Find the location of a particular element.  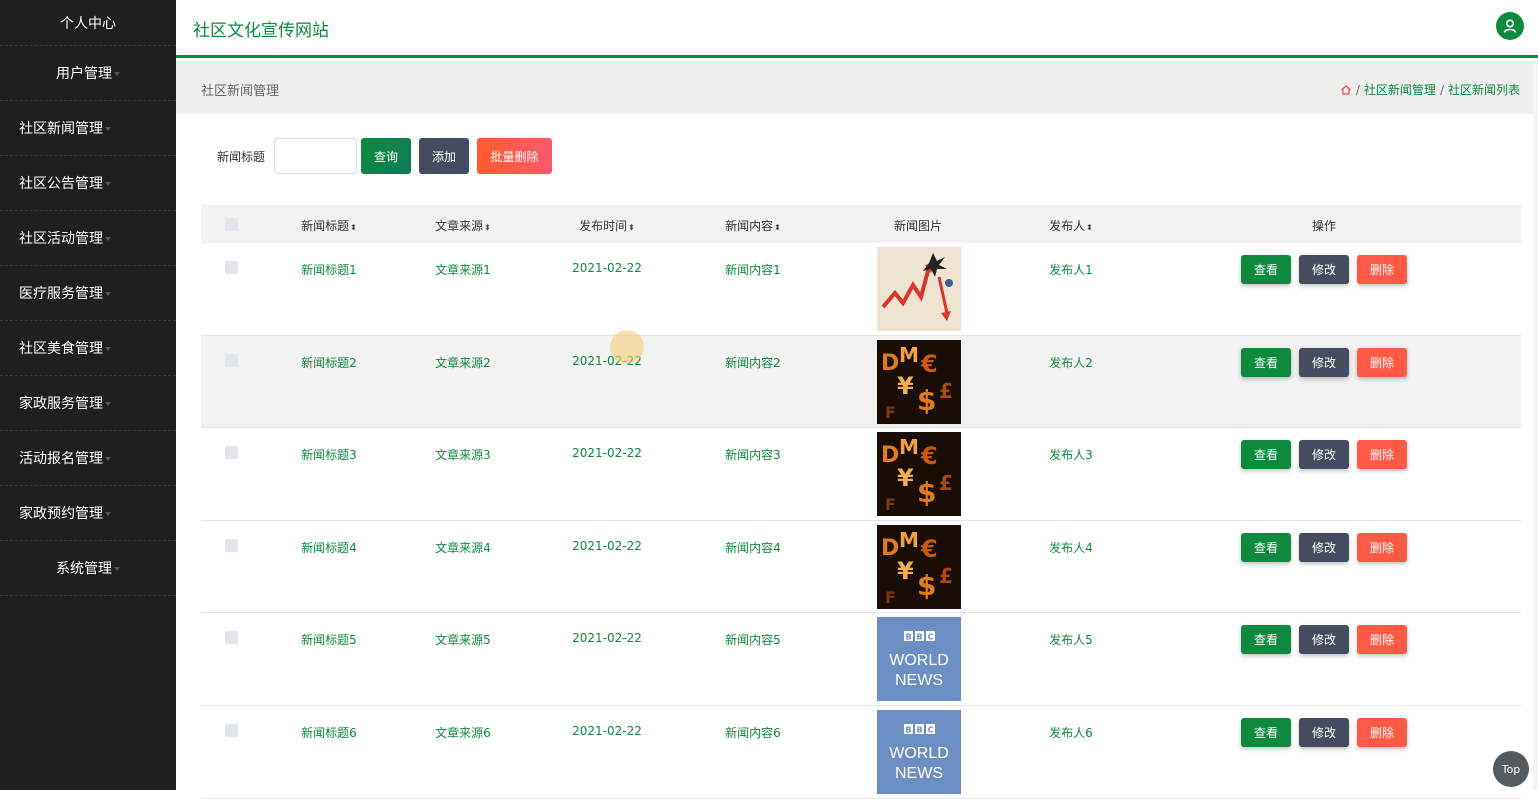

select-all-checkbox is located at coordinates (231, 224).